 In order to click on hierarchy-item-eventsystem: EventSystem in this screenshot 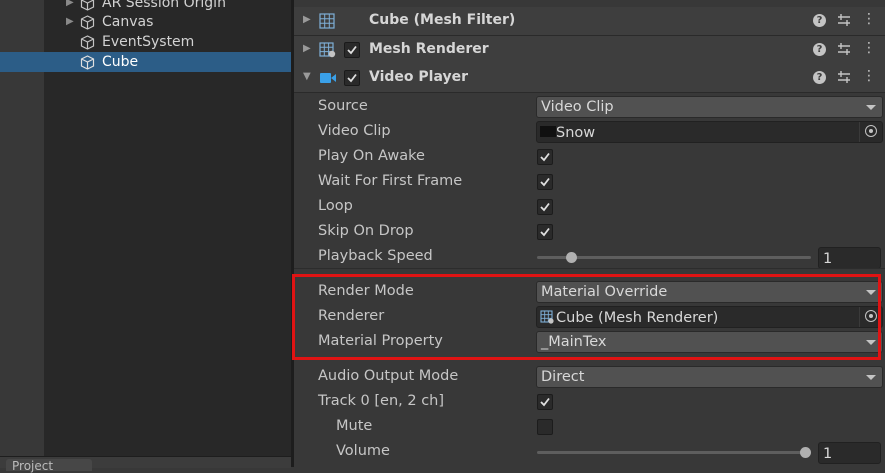, I will do `click(145, 42)`.